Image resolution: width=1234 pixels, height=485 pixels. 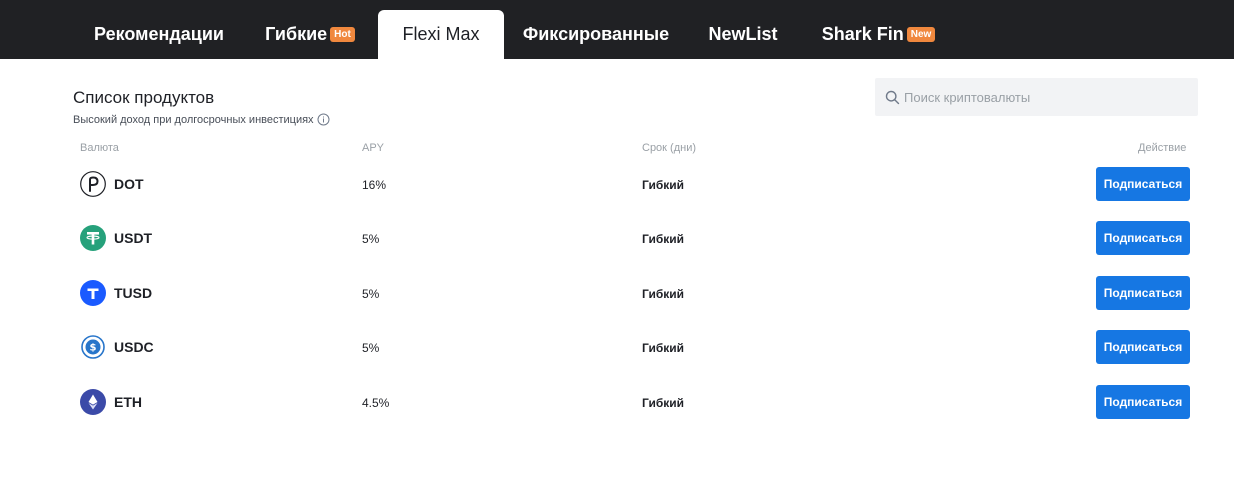 What do you see at coordinates (635, 238) in the screenshot?
I see `table-row: USDT 5% Гибкий Подписаться` at bounding box center [635, 238].